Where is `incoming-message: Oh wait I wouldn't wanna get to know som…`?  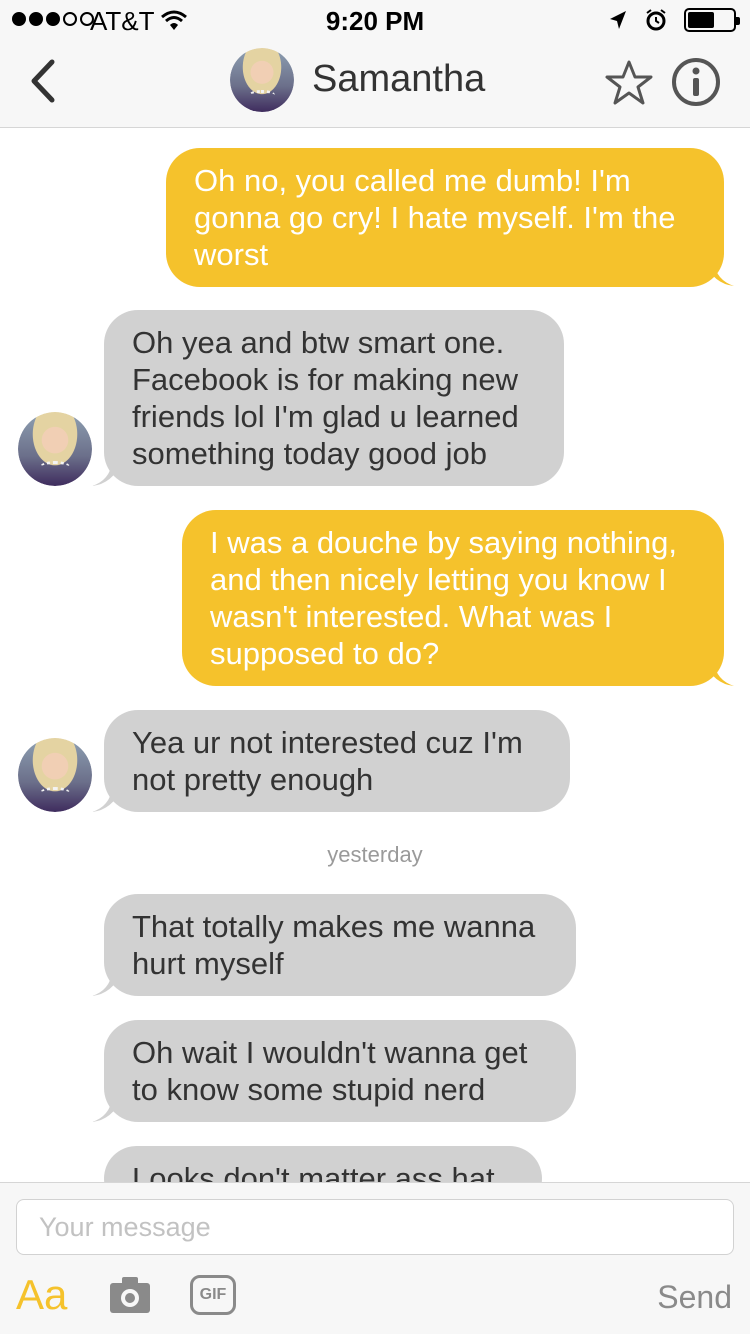 incoming-message: Oh wait I wouldn't wanna get to know som… is located at coordinates (340, 1071).